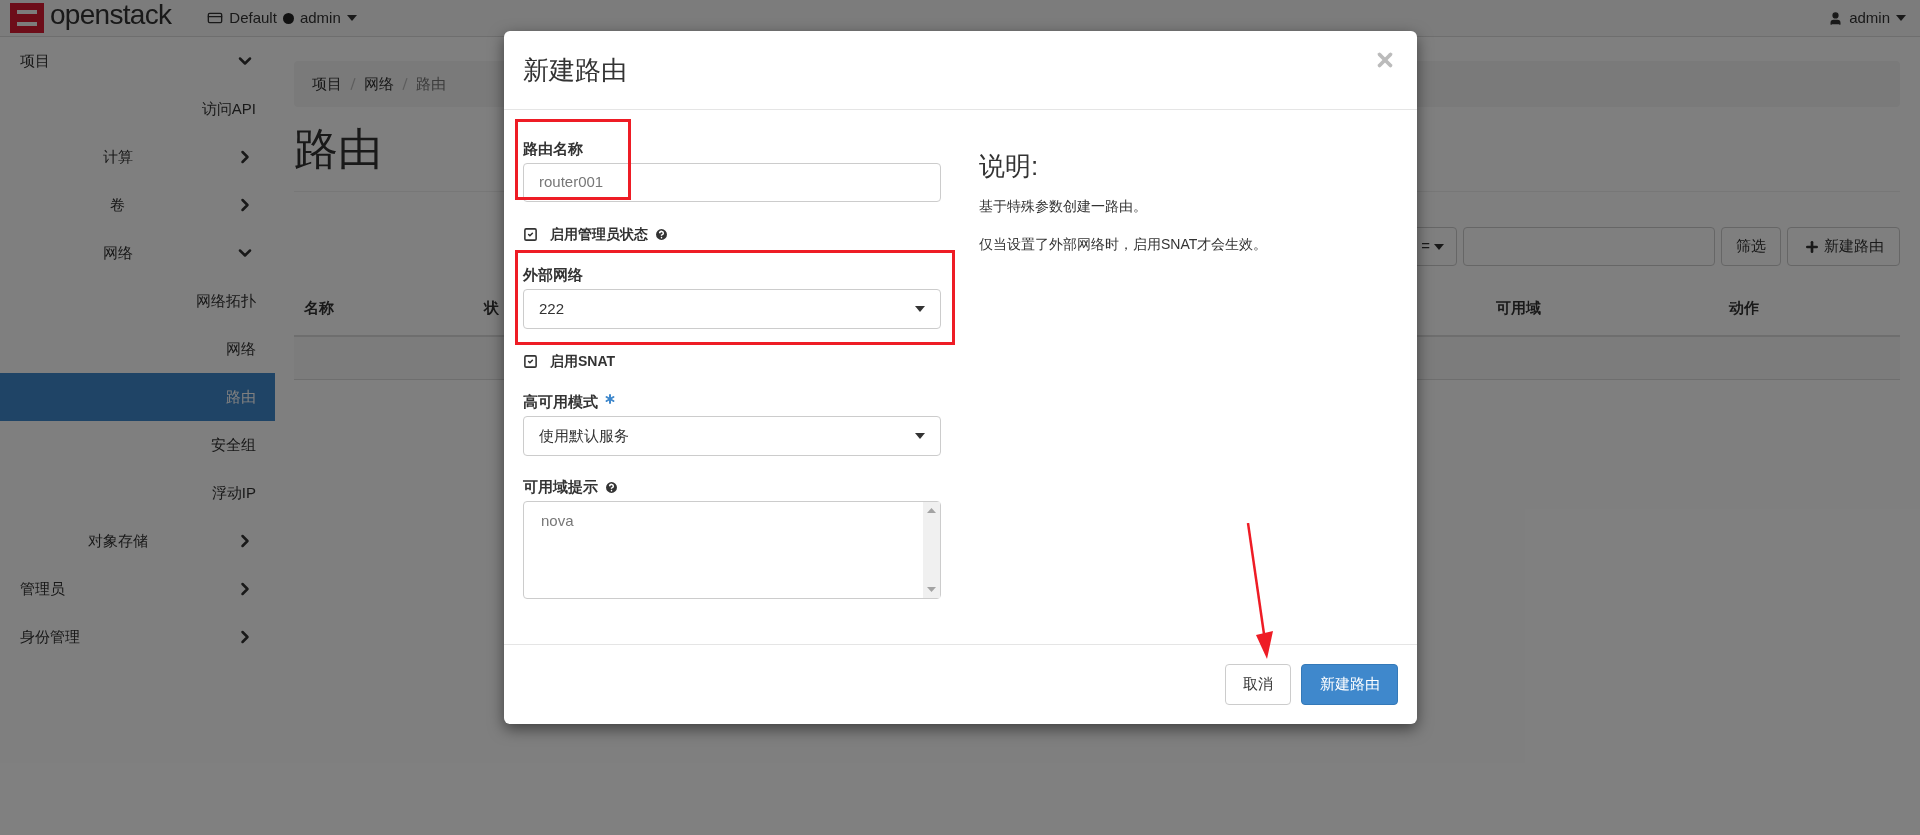 The height and width of the screenshot is (835, 1920). What do you see at coordinates (575, 70) in the screenshot?
I see `dialog-title: 新建路由` at bounding box center [575, 70].